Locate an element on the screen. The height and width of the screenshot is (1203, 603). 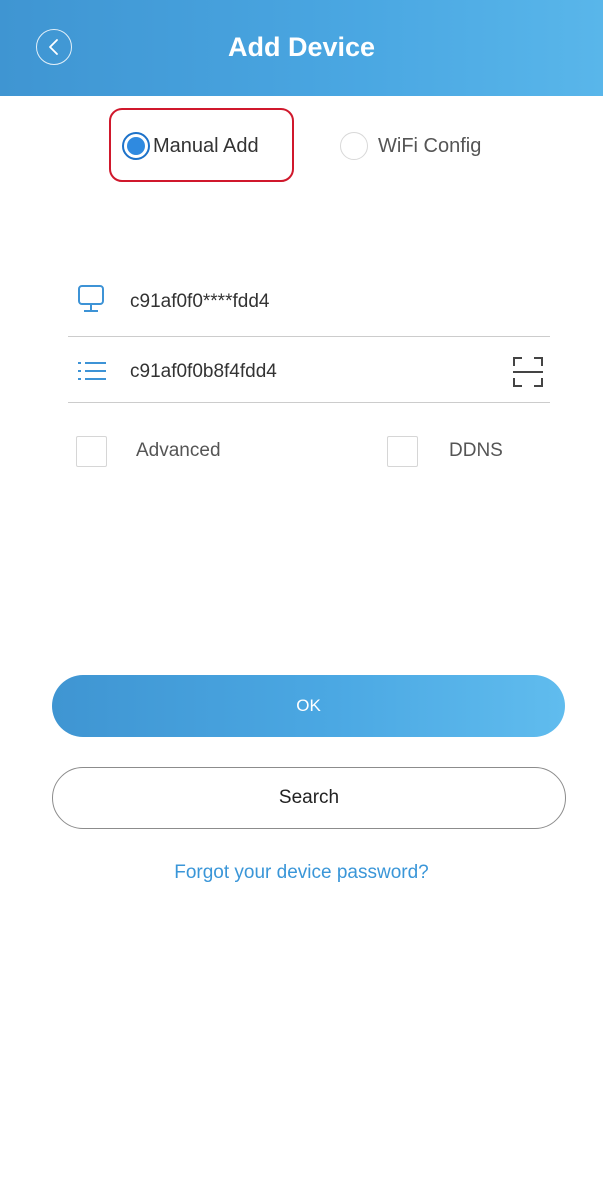
qr-scan-icon is located at coordinates (528, 372).